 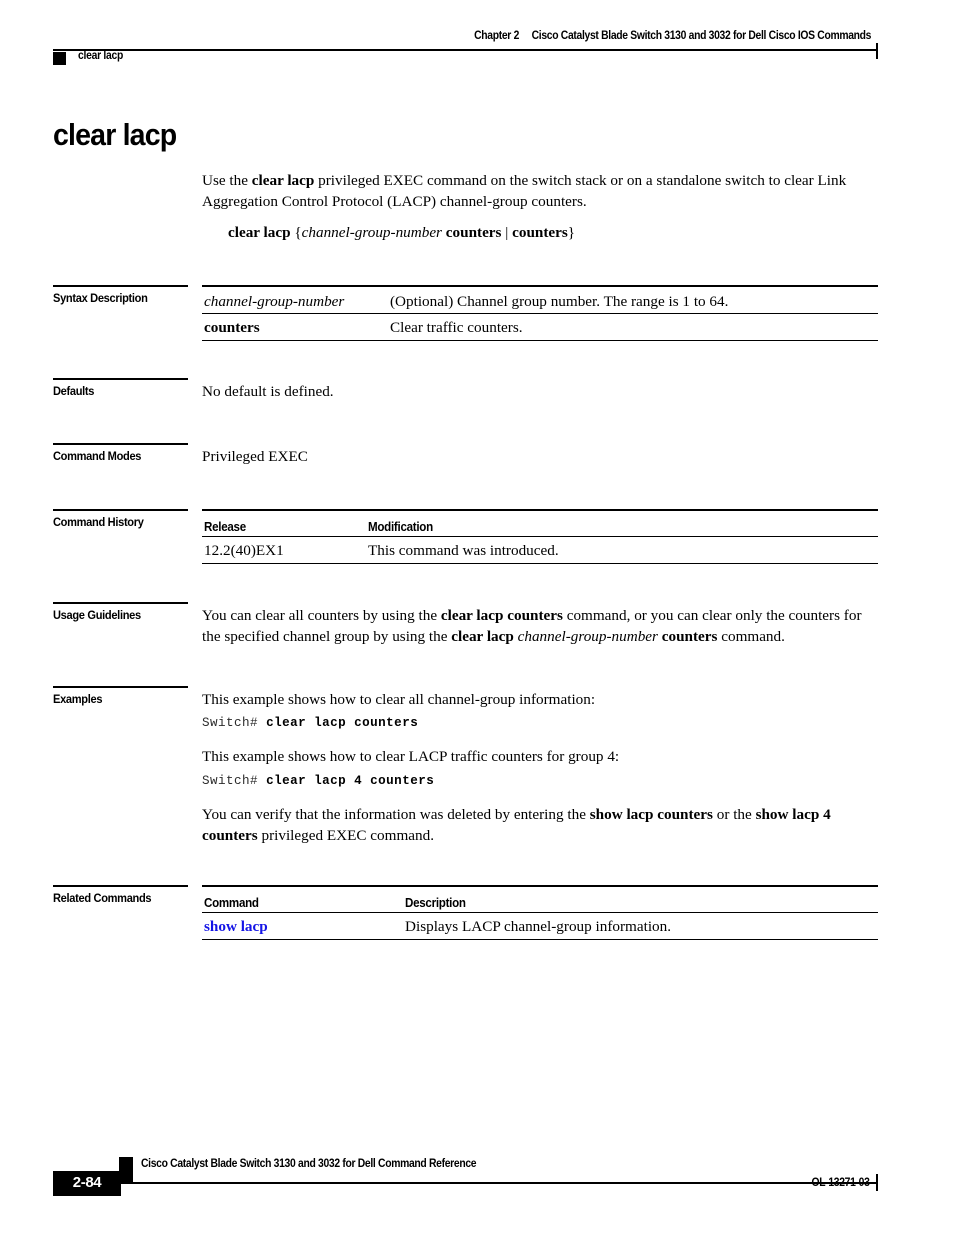 What do you see at coordinates (59, 58) in the screenshot?
I see `header-square-marker` at bounding box center [59, 58].